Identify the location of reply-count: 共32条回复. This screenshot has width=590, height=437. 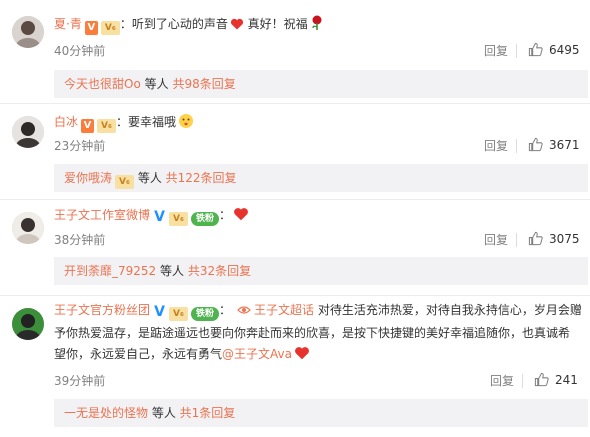
(219, 271).